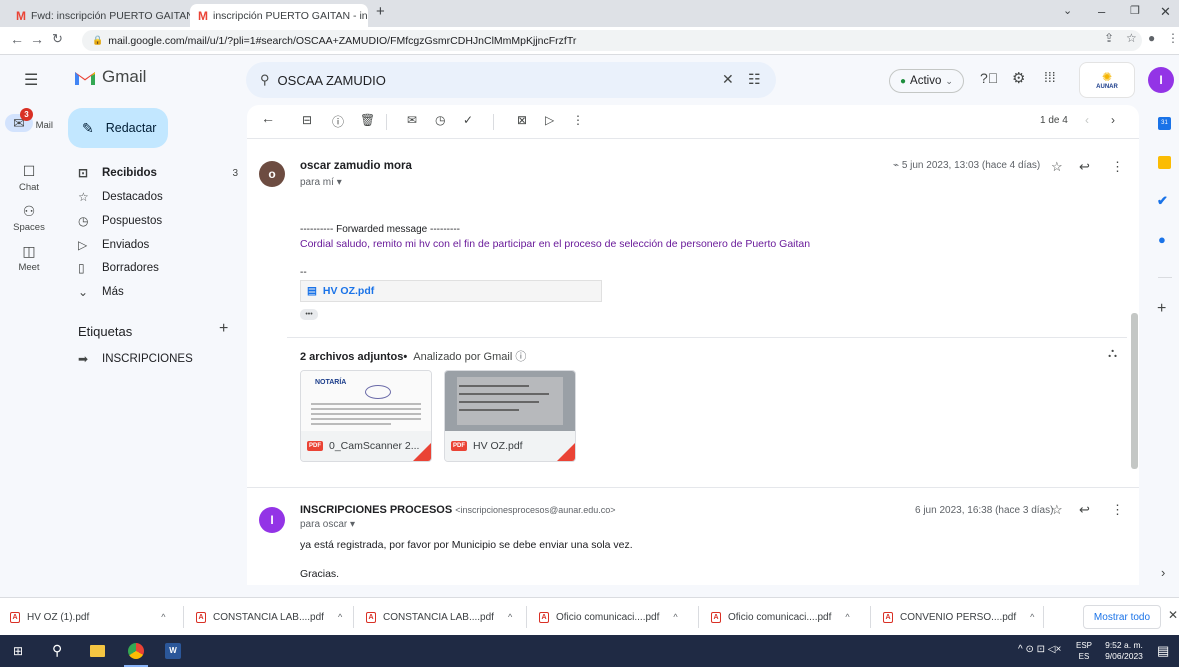  I want to click on show-side-panel-icon: ›, so click(1163, 572).